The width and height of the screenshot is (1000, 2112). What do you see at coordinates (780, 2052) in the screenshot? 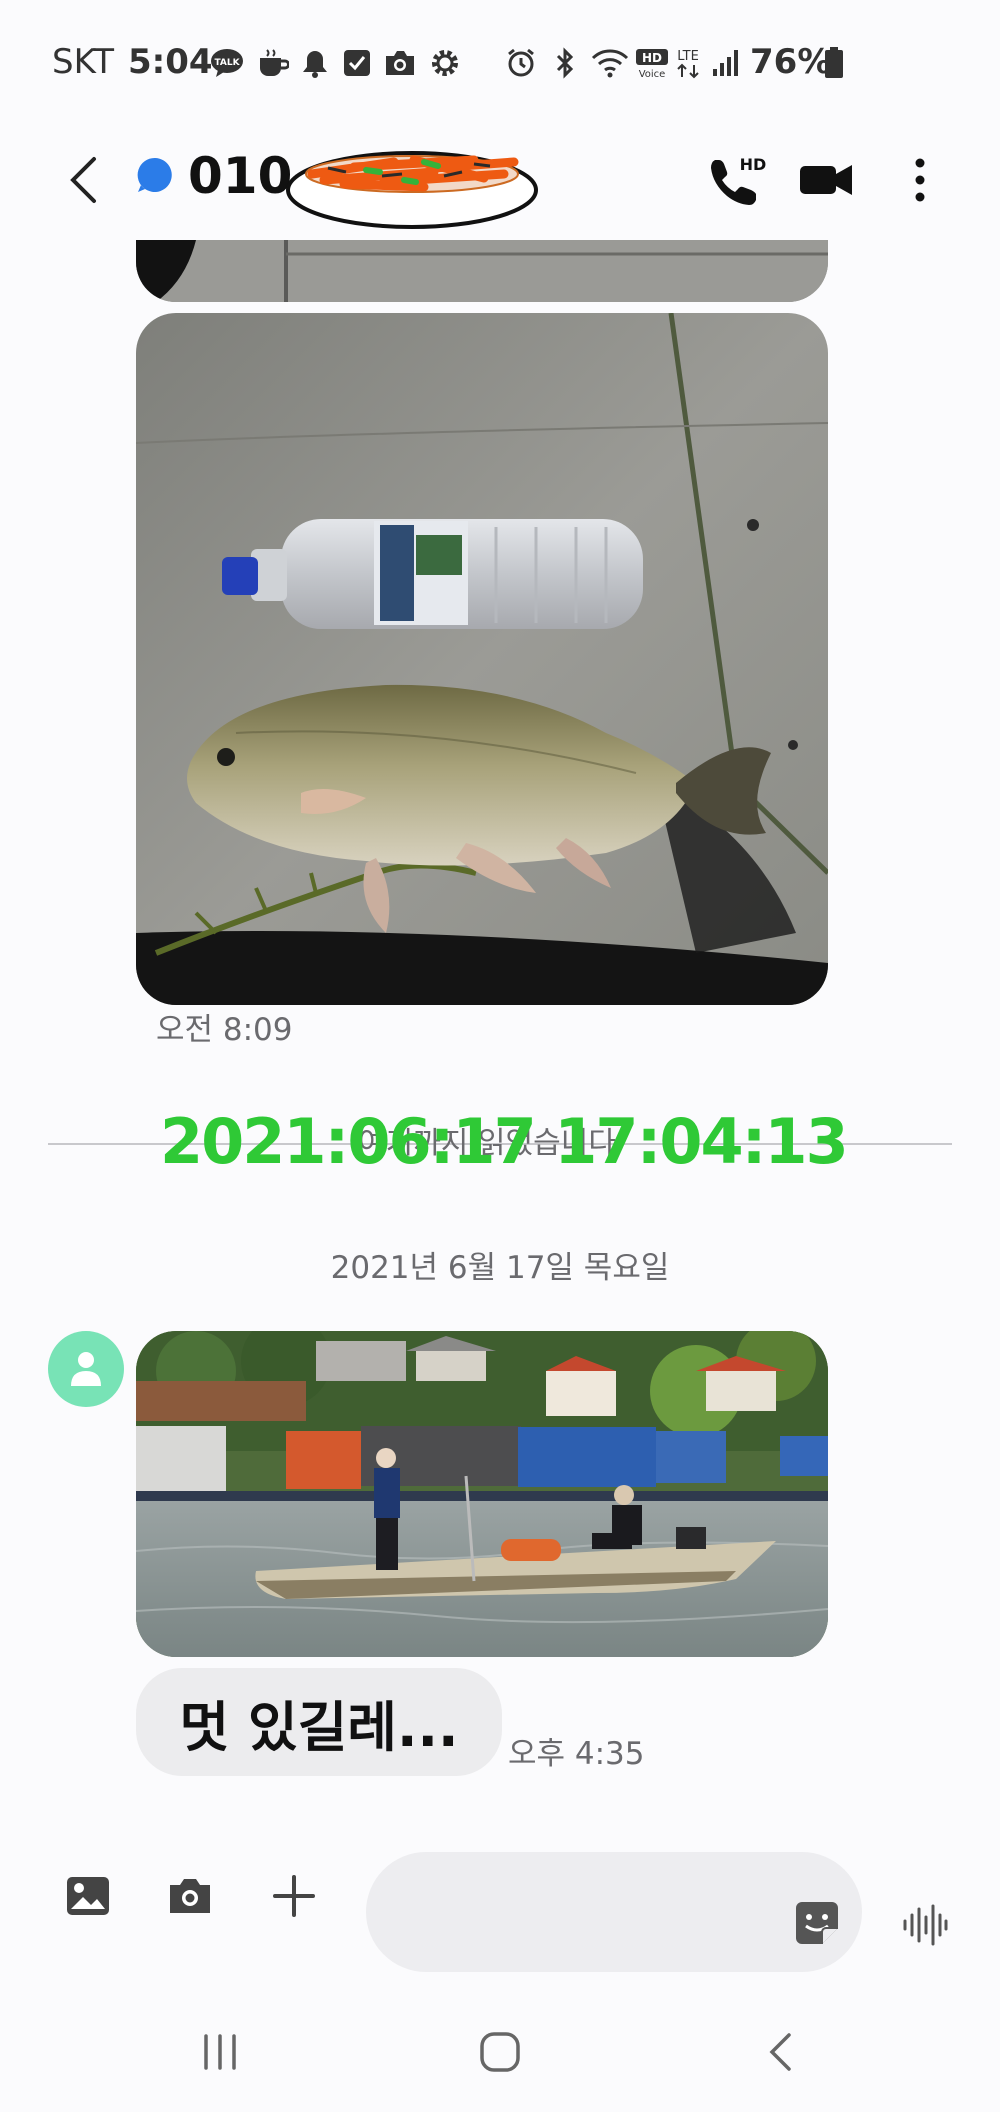
I see `nav-back-icon` at bounding box center [780, 2052].